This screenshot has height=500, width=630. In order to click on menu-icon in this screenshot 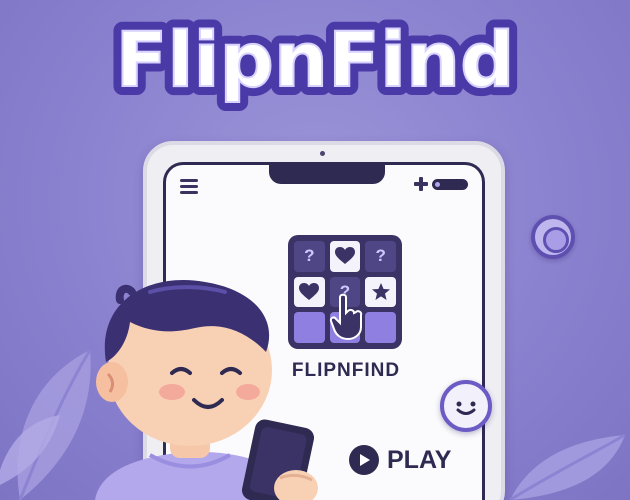, I will do `click(189, 188)`.